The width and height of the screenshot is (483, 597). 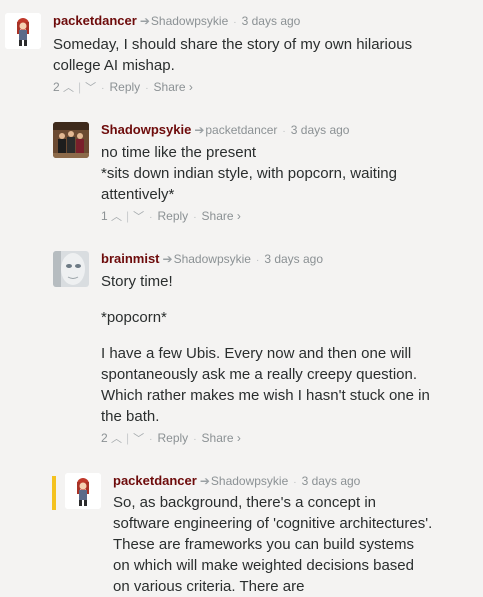 I want to click on comment-header: brainmist ➔Shadowpsykie · 3 days ago, so click(x=212, y=260).